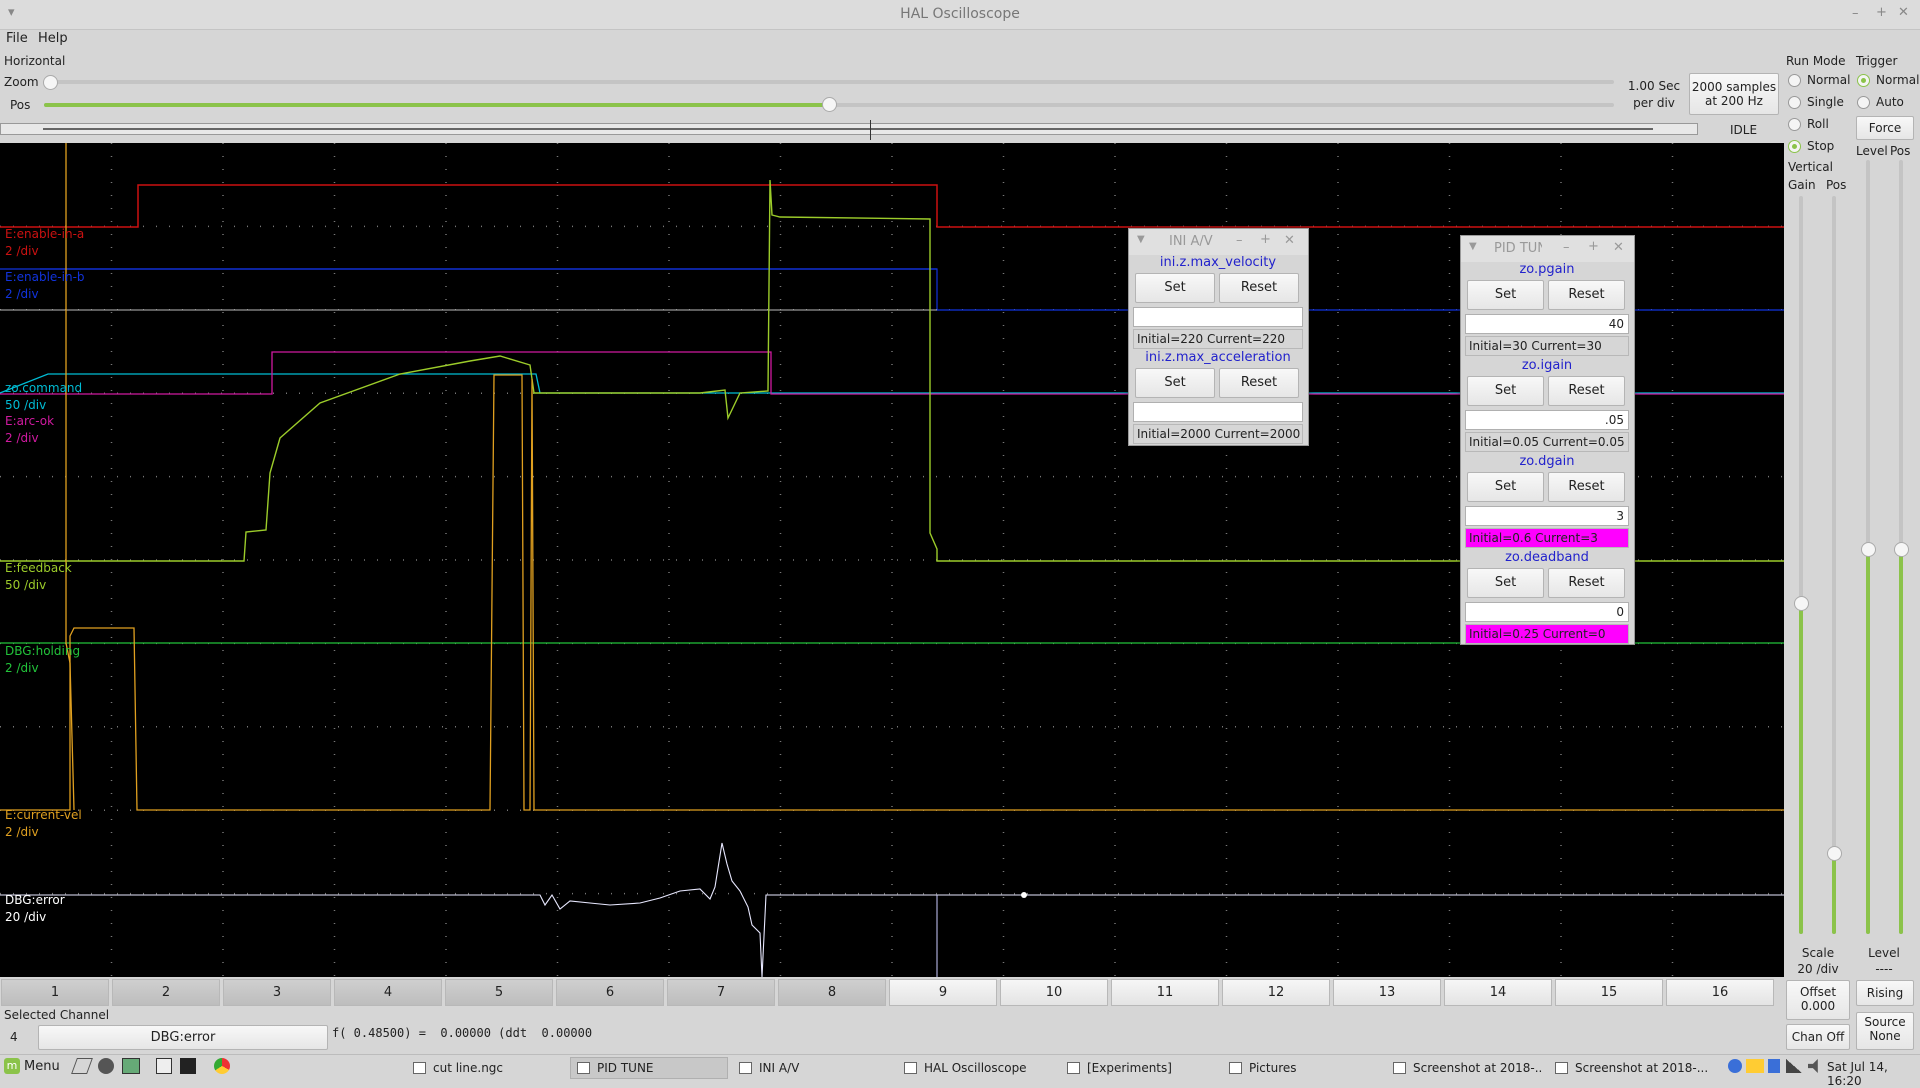  What do you see at coordinates (485, 1068) in the screenshot?
I see `taskbar-task: cut line.ngc` at bounding box center [485, 1068].